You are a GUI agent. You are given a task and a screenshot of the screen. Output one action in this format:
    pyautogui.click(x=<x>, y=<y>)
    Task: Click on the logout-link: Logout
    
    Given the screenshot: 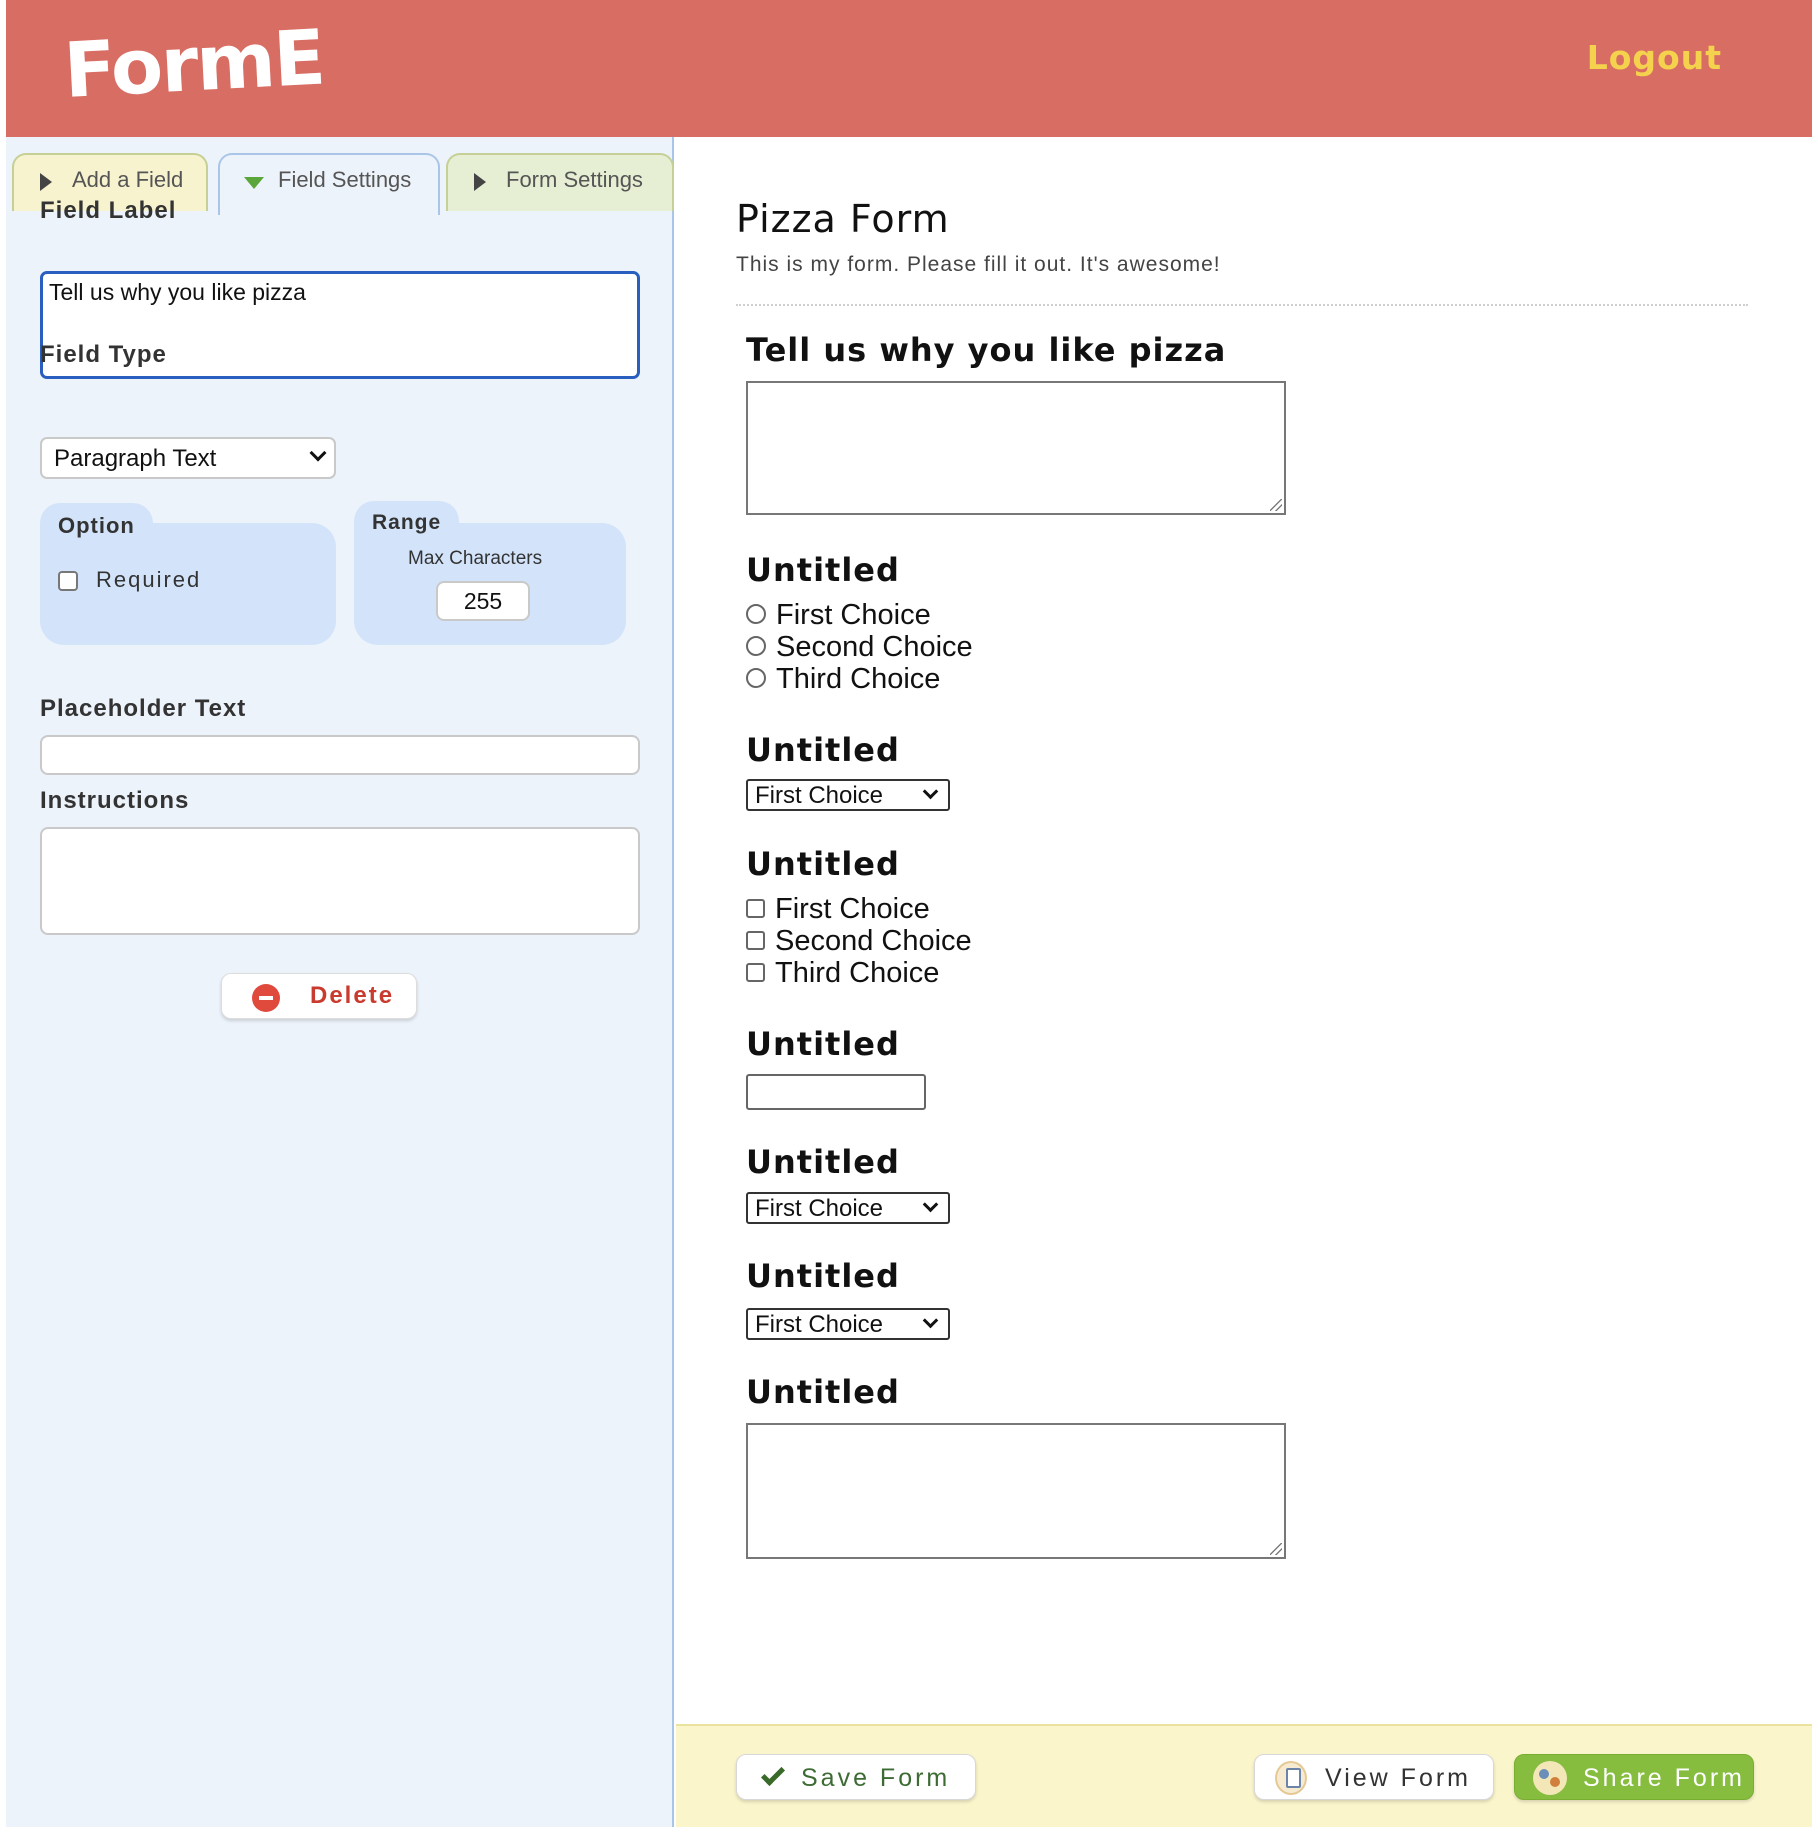 What is the action you would take?
    pyautogui.click(x=1654, y=57)
    